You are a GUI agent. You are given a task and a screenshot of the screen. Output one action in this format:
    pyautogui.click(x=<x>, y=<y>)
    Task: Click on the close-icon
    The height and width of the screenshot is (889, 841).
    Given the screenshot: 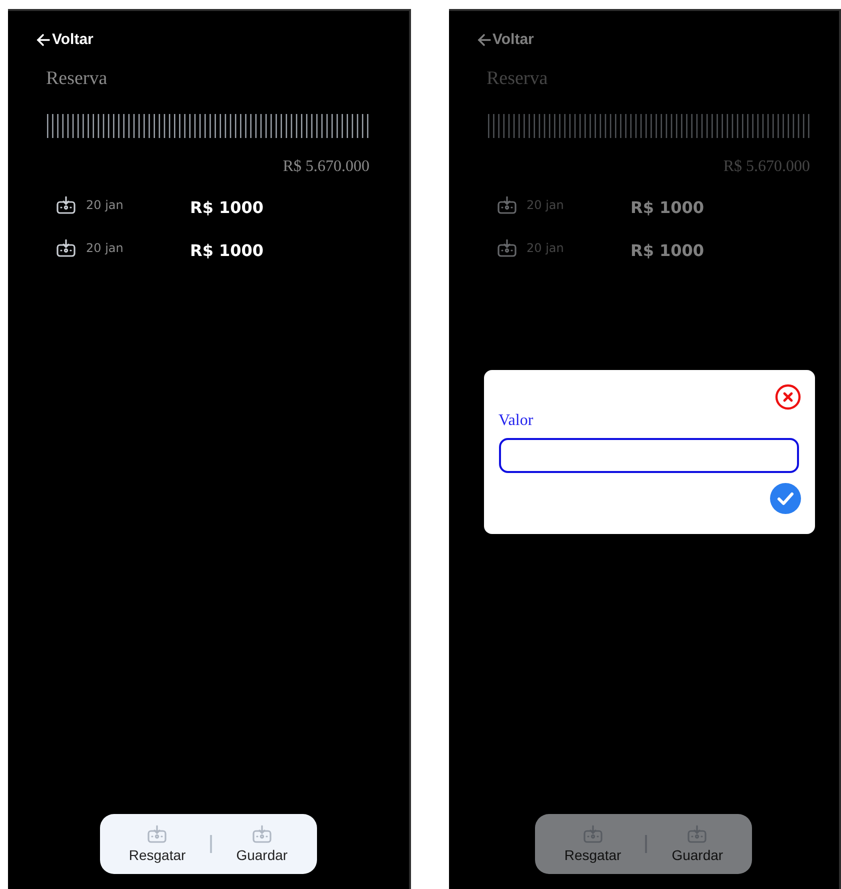 What is the action you would take?
    pyautogui.click(x=787, y=397)
    